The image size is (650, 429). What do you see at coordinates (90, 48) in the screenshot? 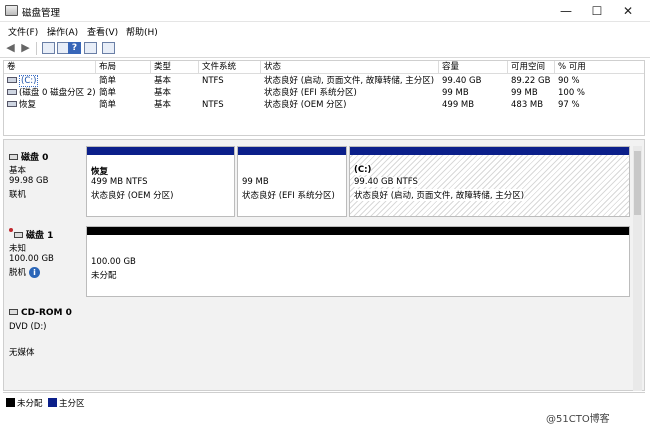
I see `properties-icon` at bounding box center [90, 48].